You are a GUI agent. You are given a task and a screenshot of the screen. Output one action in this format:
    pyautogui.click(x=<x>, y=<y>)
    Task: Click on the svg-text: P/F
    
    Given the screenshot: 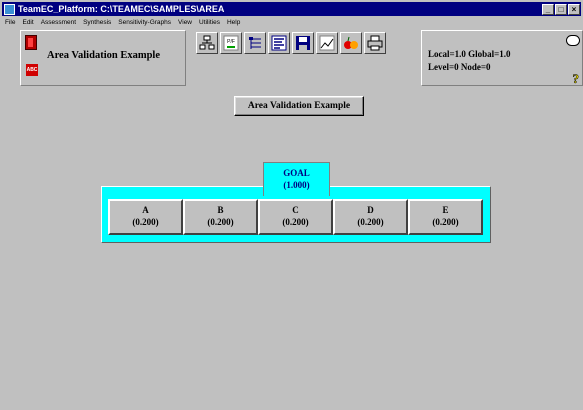 What is the action you would take?
    pyautogui.click(x=231, y=42)
    